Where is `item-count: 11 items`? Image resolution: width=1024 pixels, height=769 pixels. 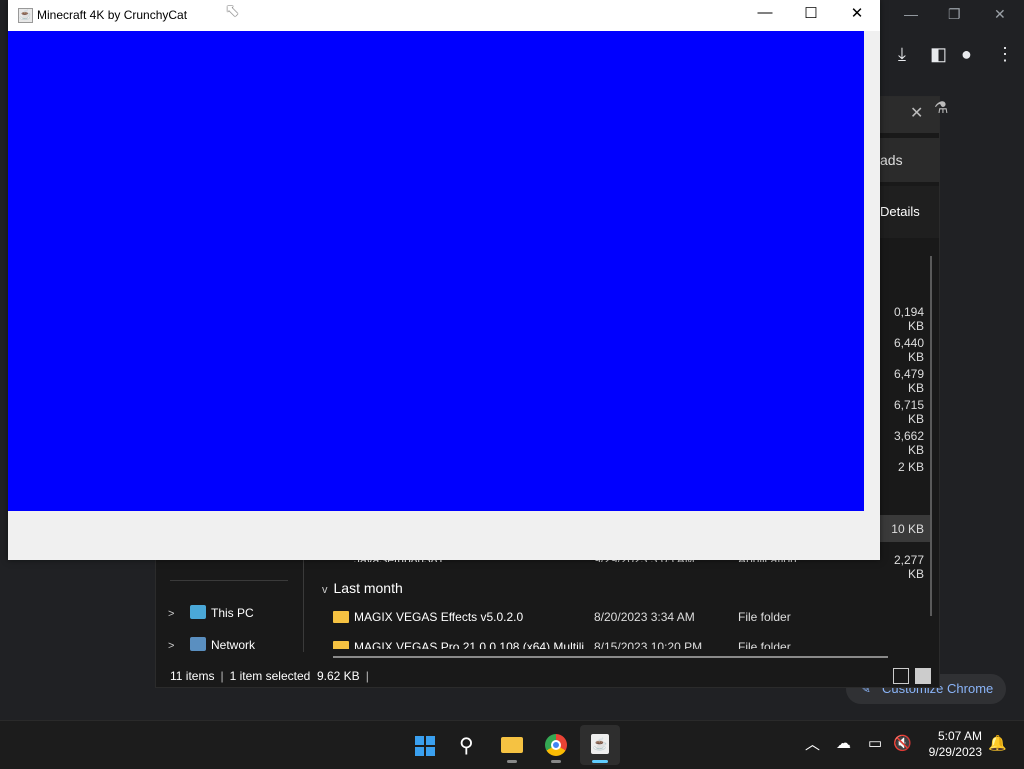
item-count: 11 items is located at coordinates (192, 676).